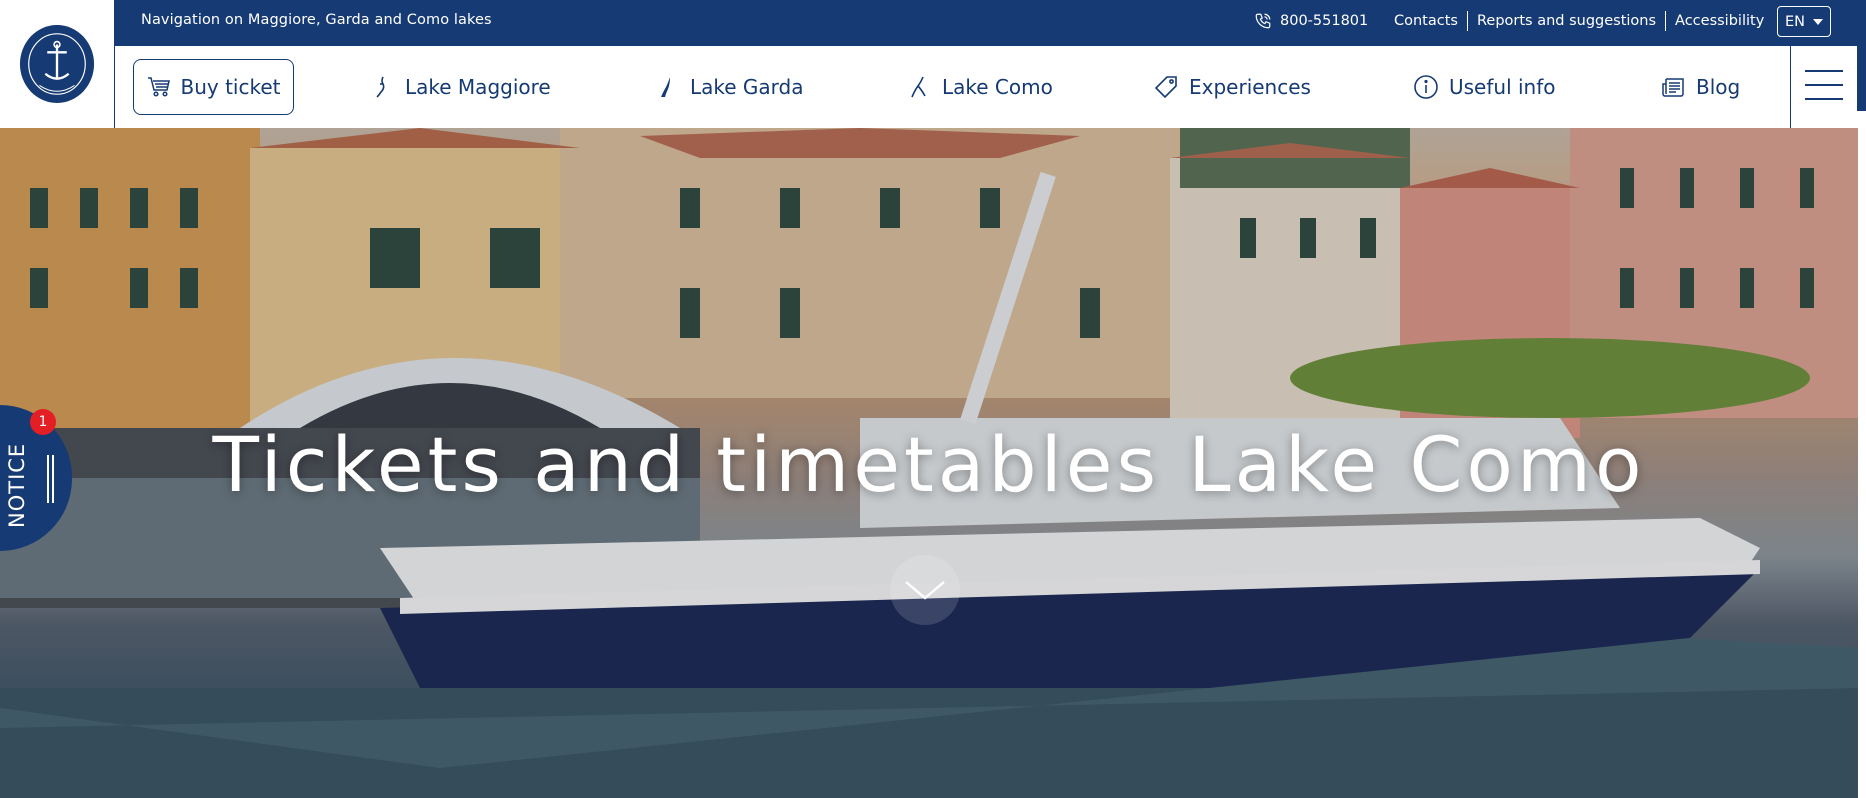 The width and height of the screenshot is (1866, 798). I want to click on nav-lake-como: Lake Como, so click(979, 87).